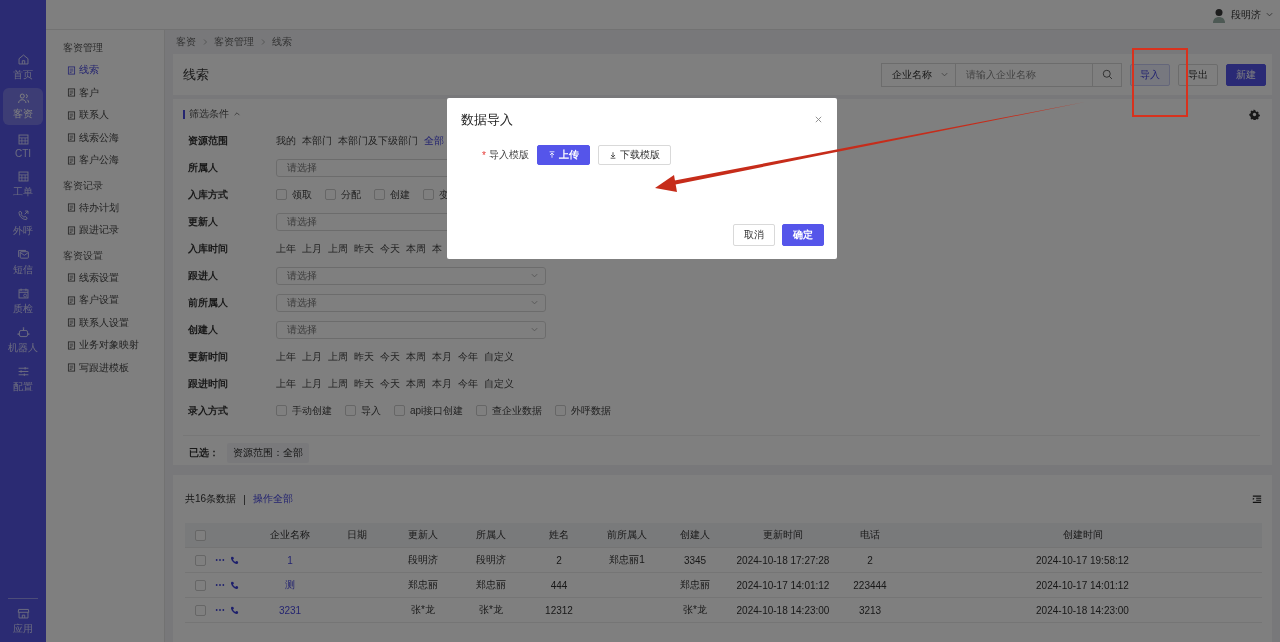 This screenshot has width=1280, height=642. What do you see at coordinates (113, 300) in the screenshot?
I see `sidebar-item: 客户设置` at bounding box center [113, 300].